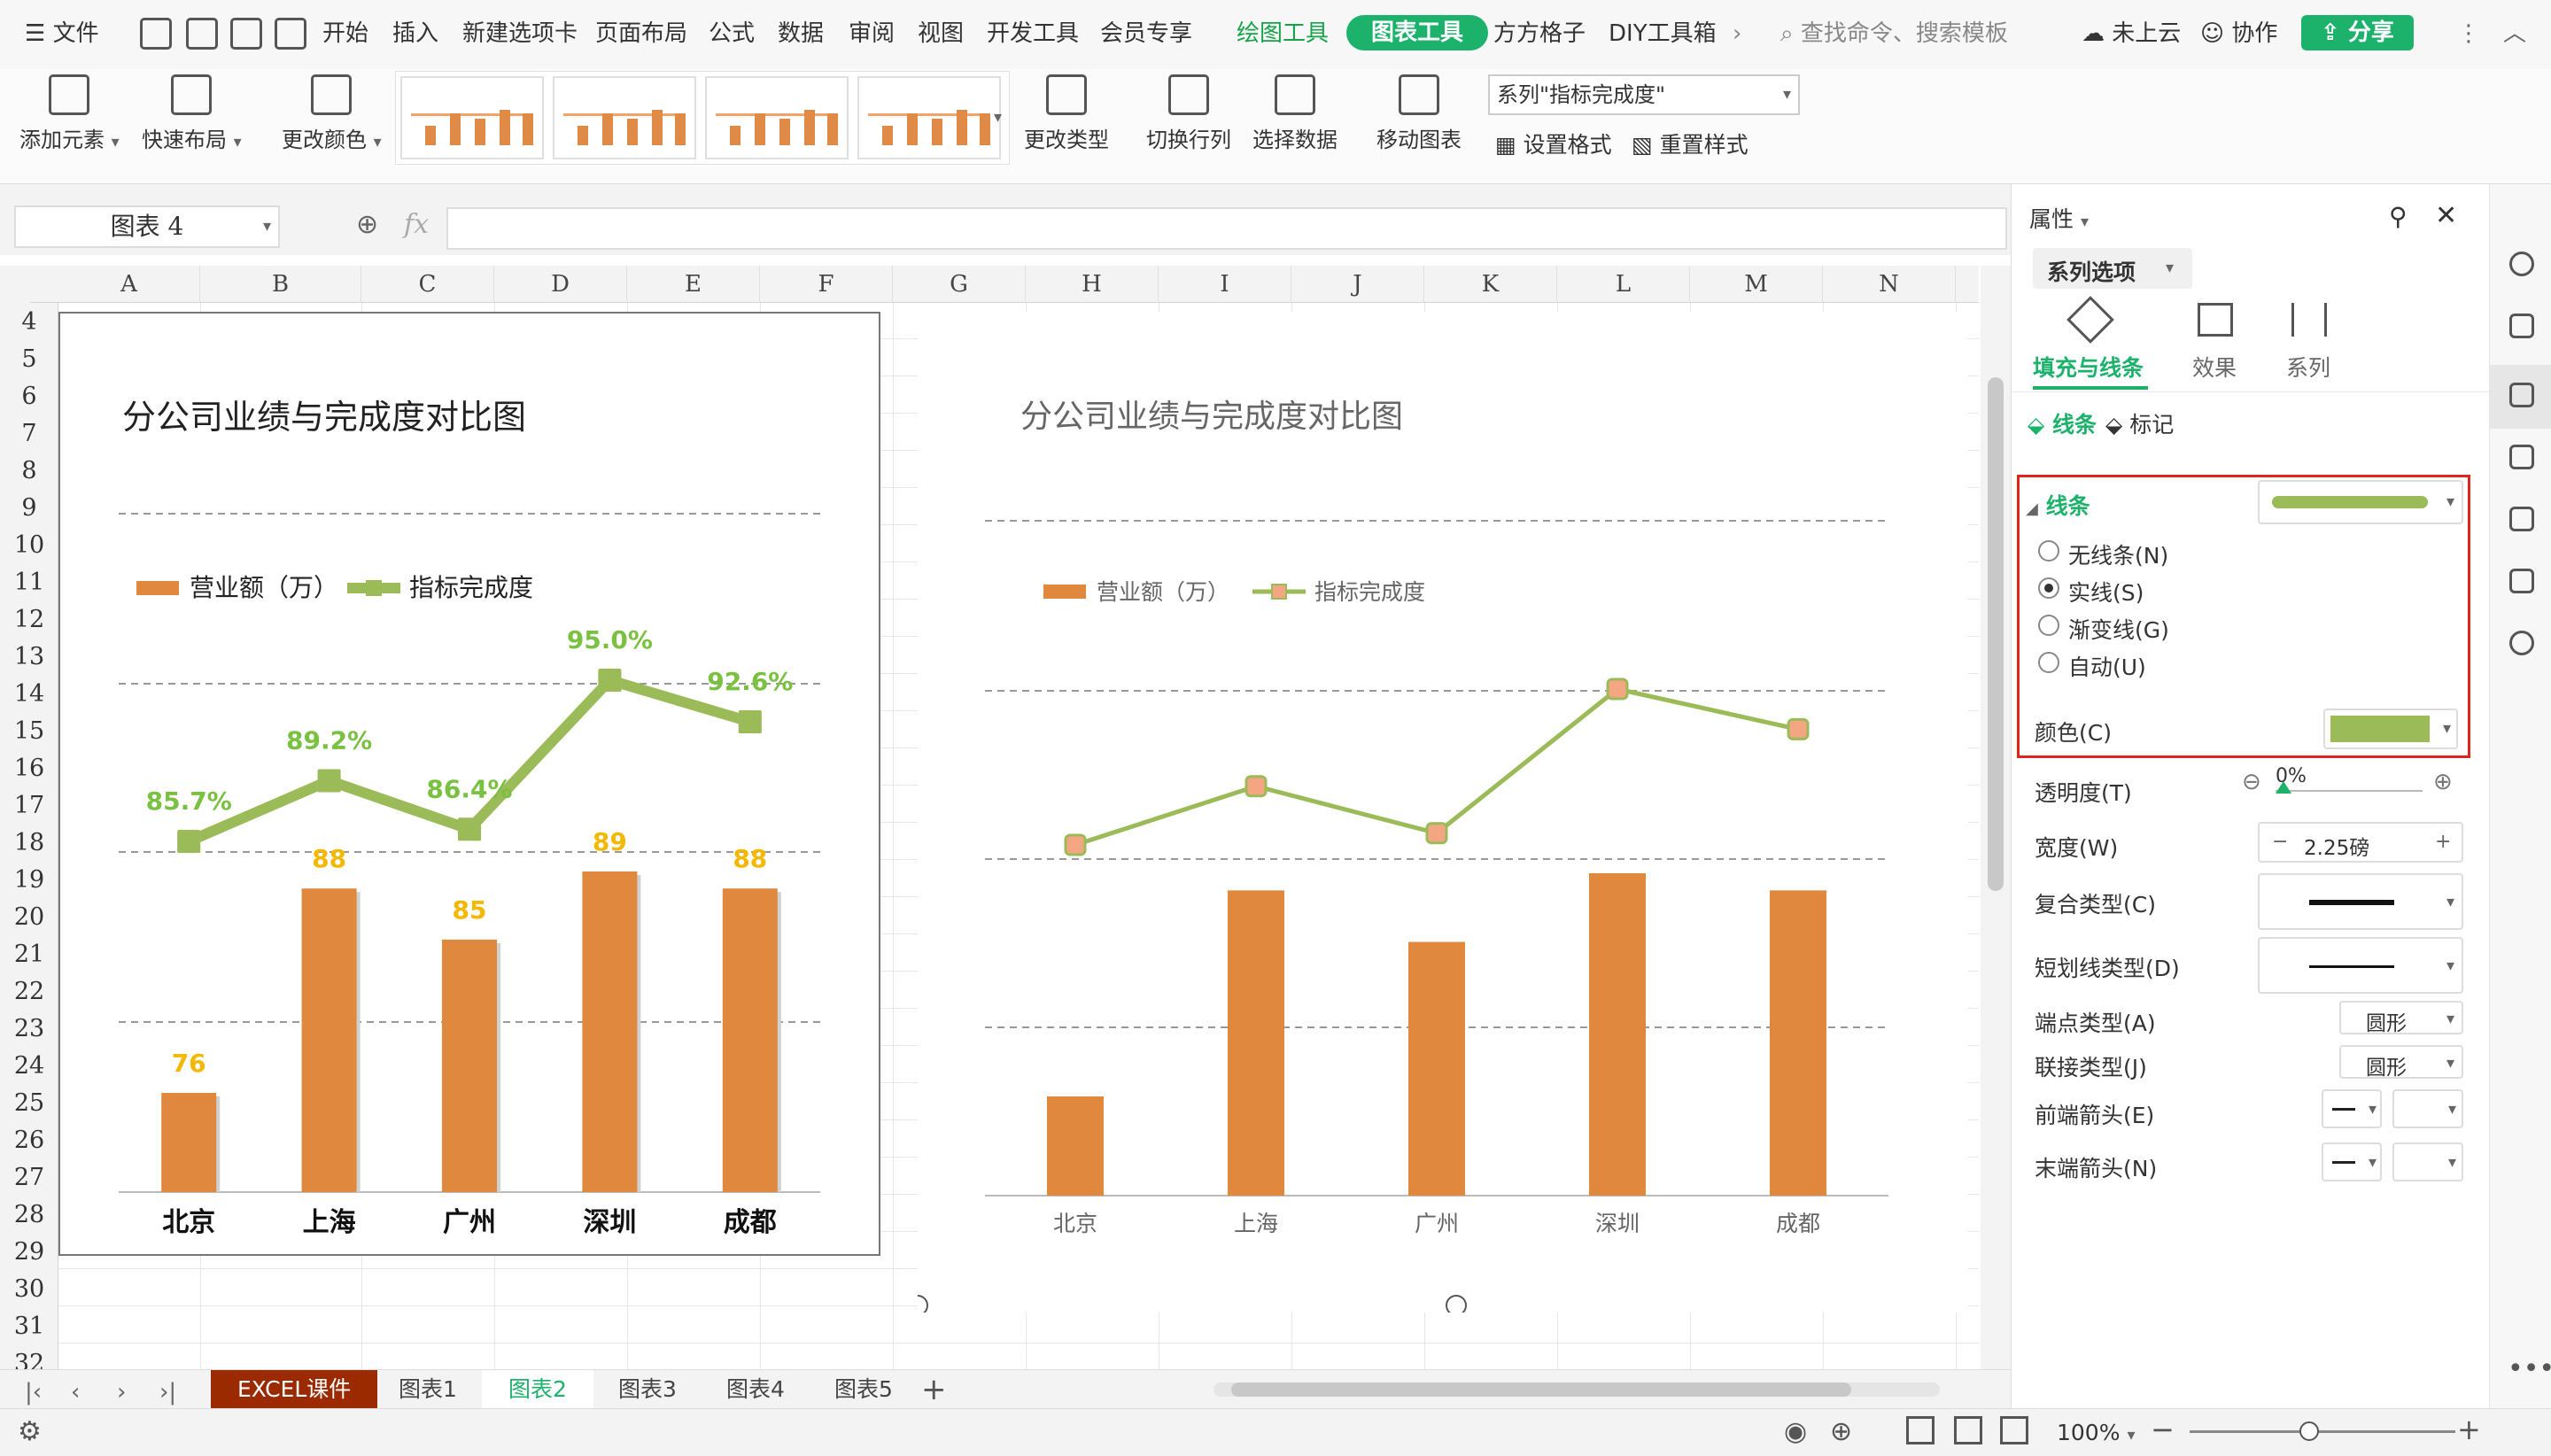  What do you see at coordinates (1663, 33) in the screenshot?
I see `menu-diy-toolbox: DIY工具箱` at bounding box center [1663, 33].